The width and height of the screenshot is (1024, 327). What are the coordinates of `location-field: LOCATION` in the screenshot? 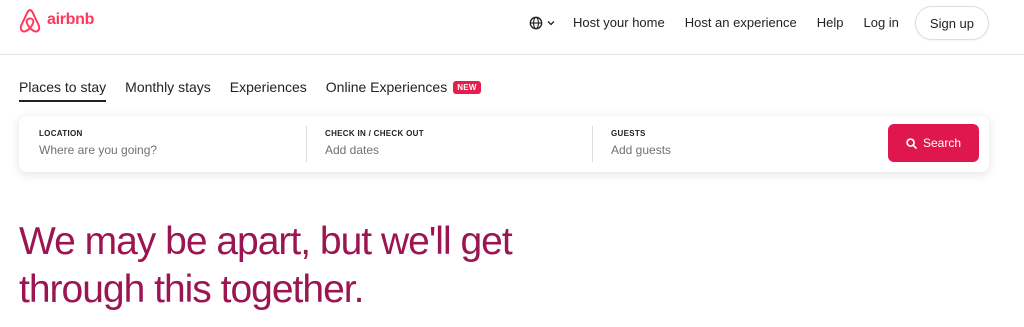 It's located at (162, 144).